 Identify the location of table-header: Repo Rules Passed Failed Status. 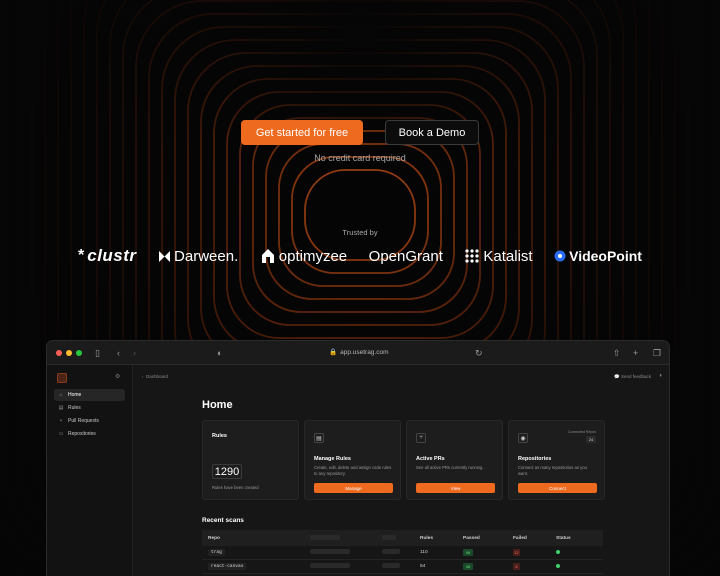
(402, 538).